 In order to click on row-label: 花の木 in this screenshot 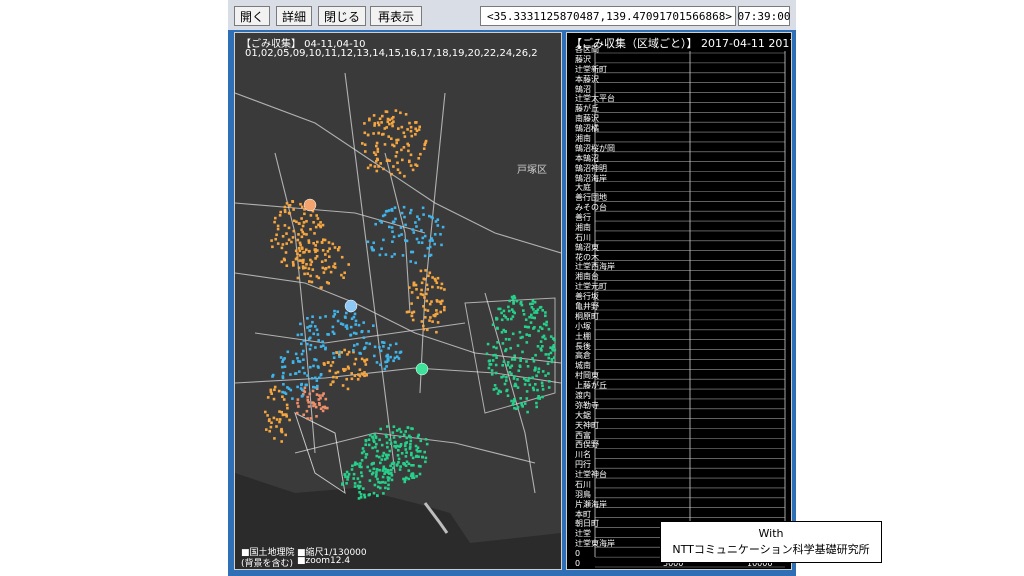, I will do `click(587, 257)`.